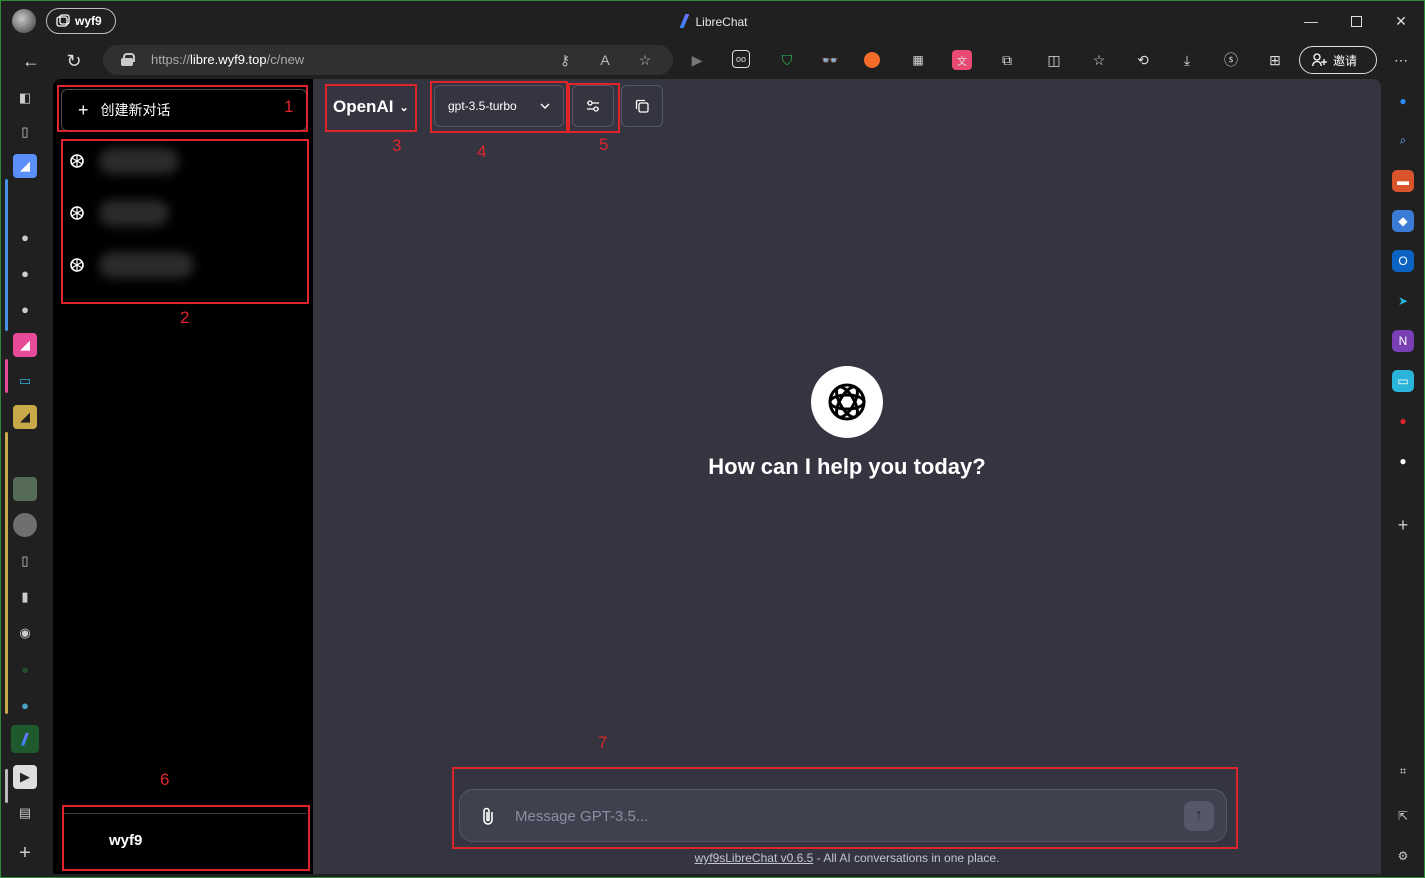  I want to click on annotation-number-1: 1, so click(289, 106).